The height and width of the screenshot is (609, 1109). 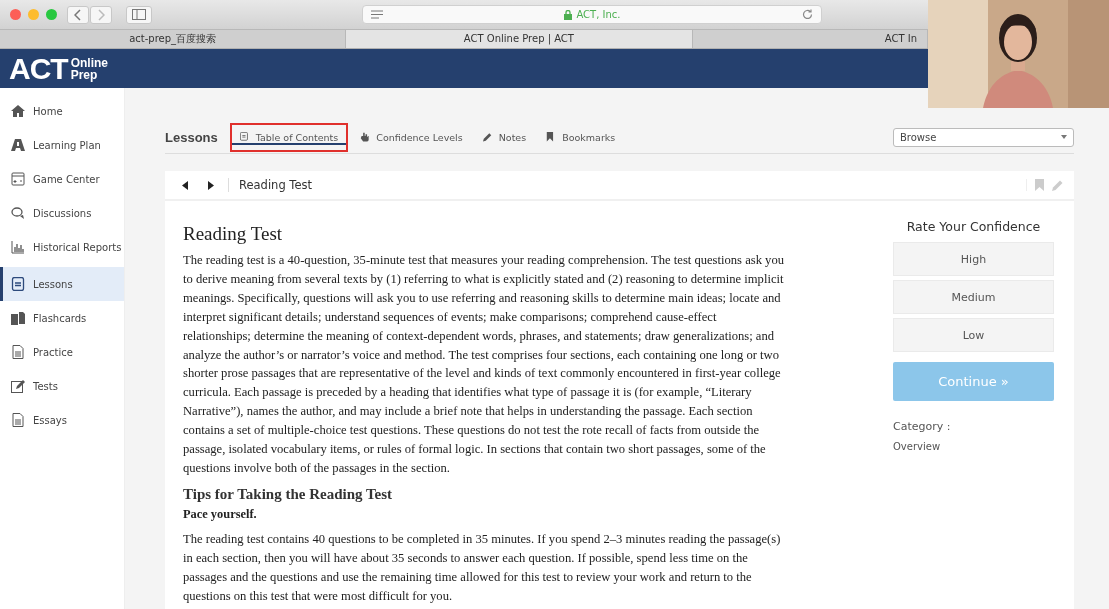 I want to click on sidebar-item: Historical Reports, so click(x=62, y=247).